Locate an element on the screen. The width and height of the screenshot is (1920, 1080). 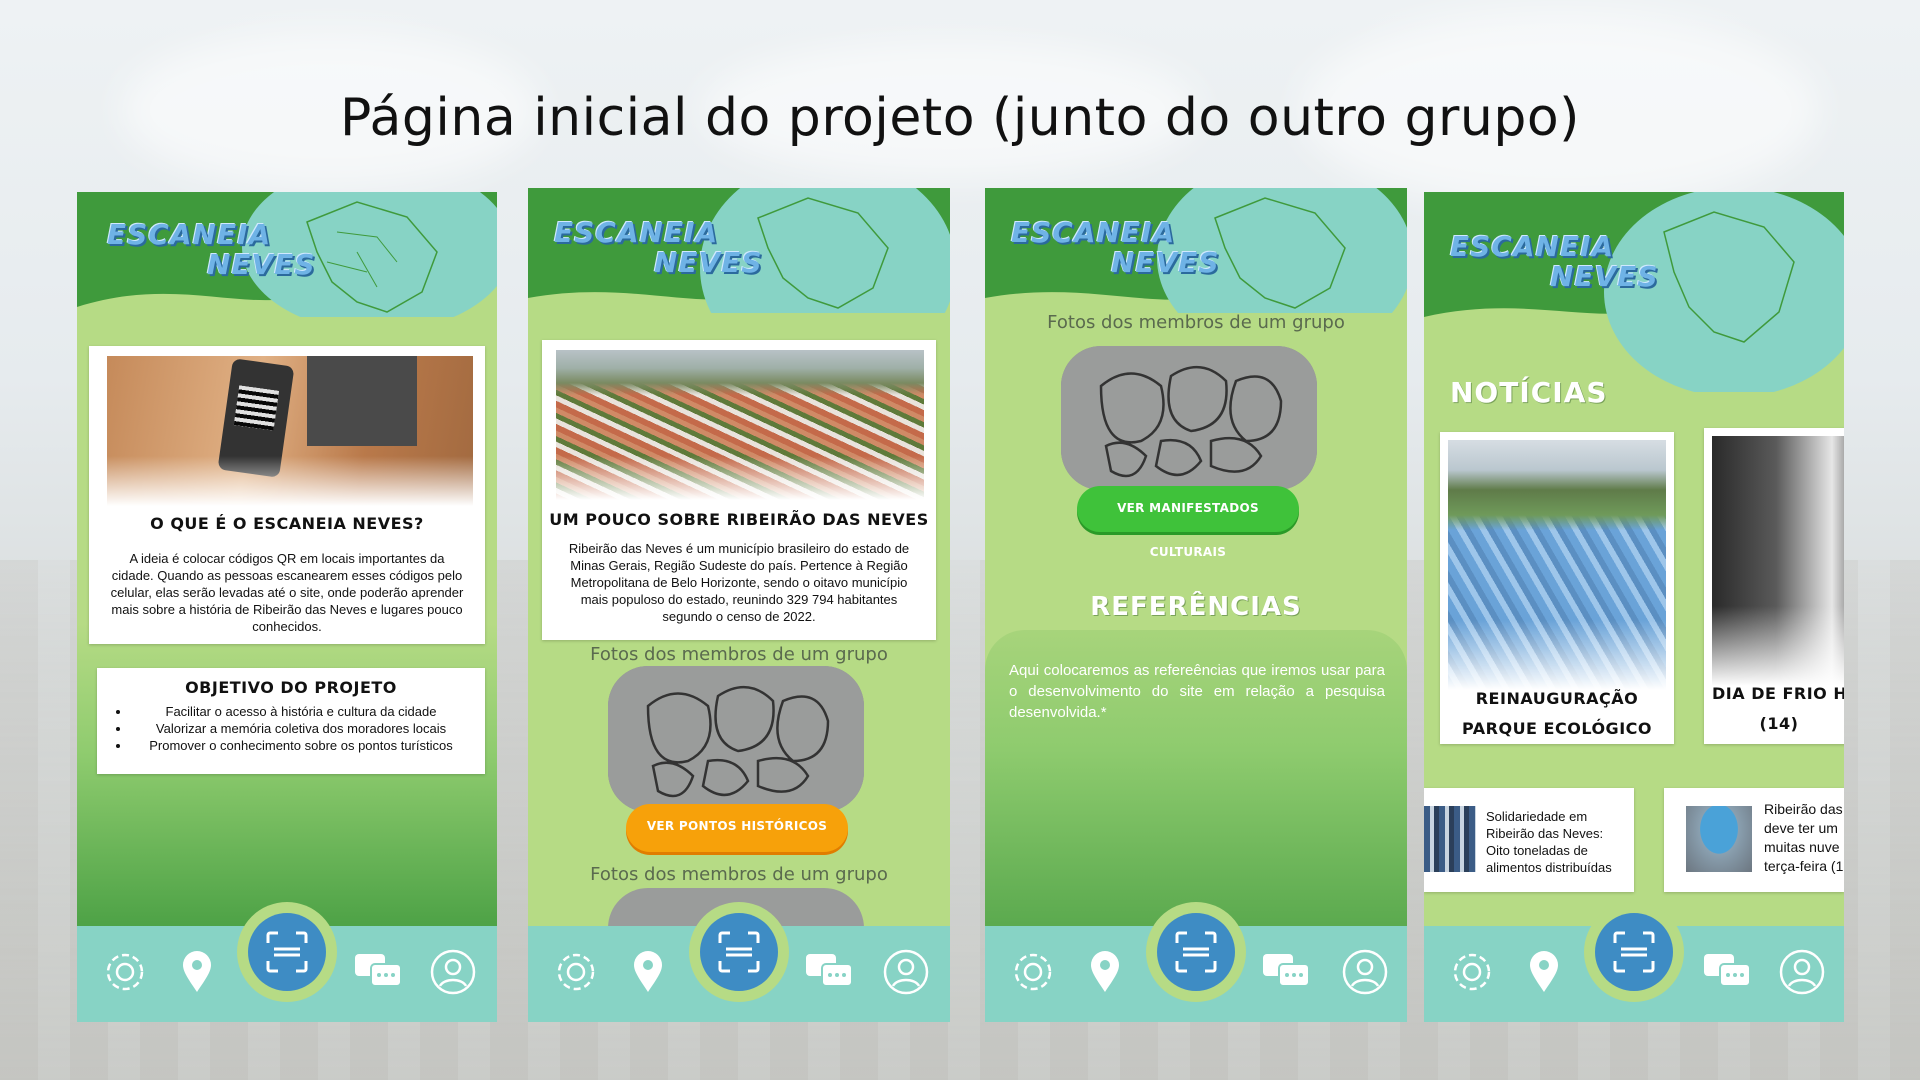
news-card: REINAUGURAÇÃO PARQUE ECOLÓGICO is located at coordinates (1557, 588).